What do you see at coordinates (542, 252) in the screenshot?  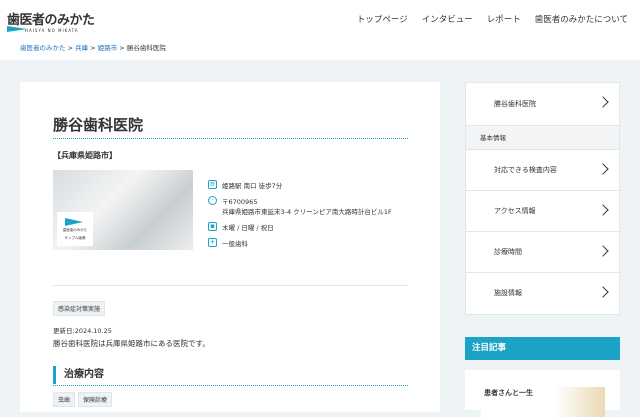 I see `sidebar-item-hours: 診療時間` at bounding box center [542, 252].